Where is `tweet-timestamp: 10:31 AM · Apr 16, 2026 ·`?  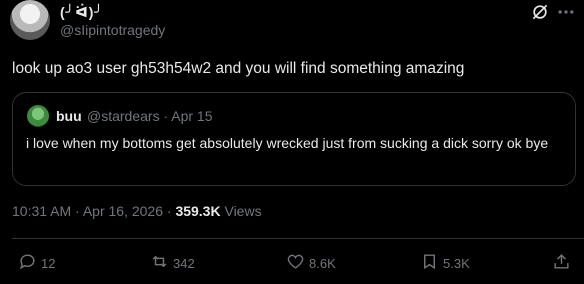
tweet-timestamp: 10:31 AM · Apr 16, 2026 · is located at coordinates (93, 211).